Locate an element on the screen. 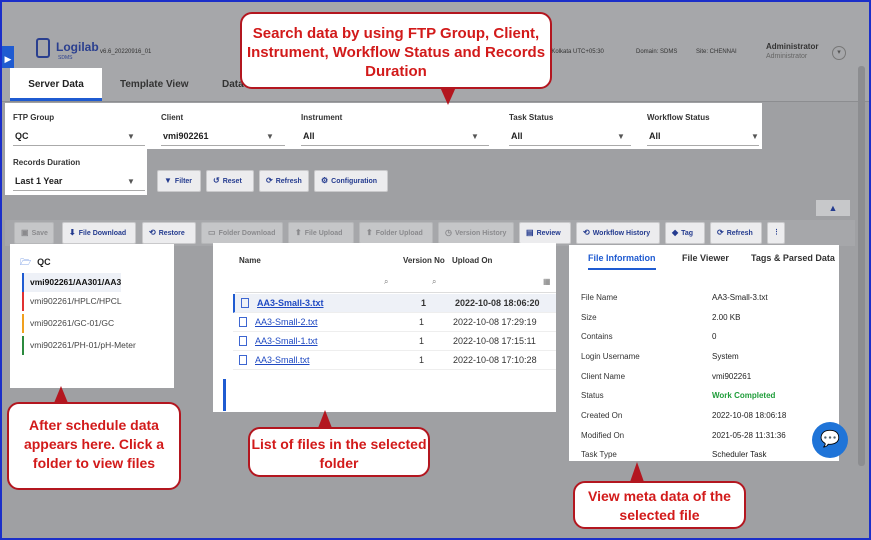  reset-icon: ↺ is located at coordinates (216, 180).